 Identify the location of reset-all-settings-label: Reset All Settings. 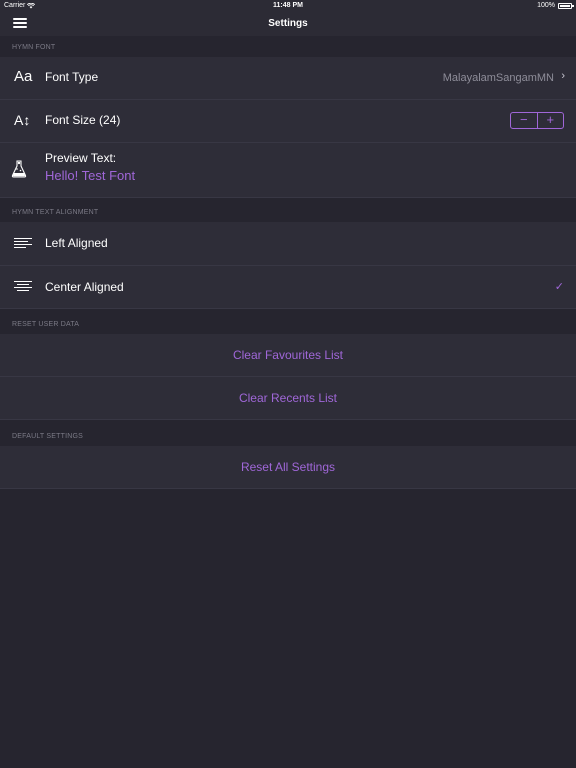
(288, 467).